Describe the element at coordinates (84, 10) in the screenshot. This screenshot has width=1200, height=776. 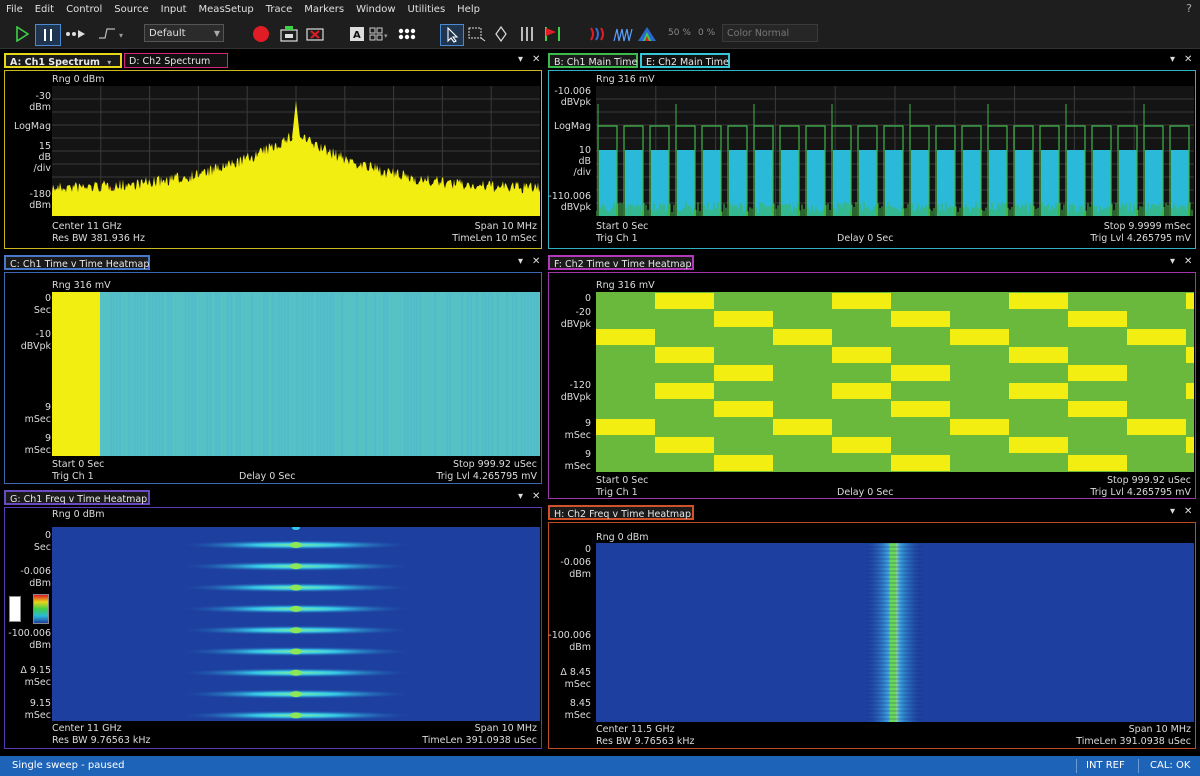
I see `menu-control: Control` at that location.